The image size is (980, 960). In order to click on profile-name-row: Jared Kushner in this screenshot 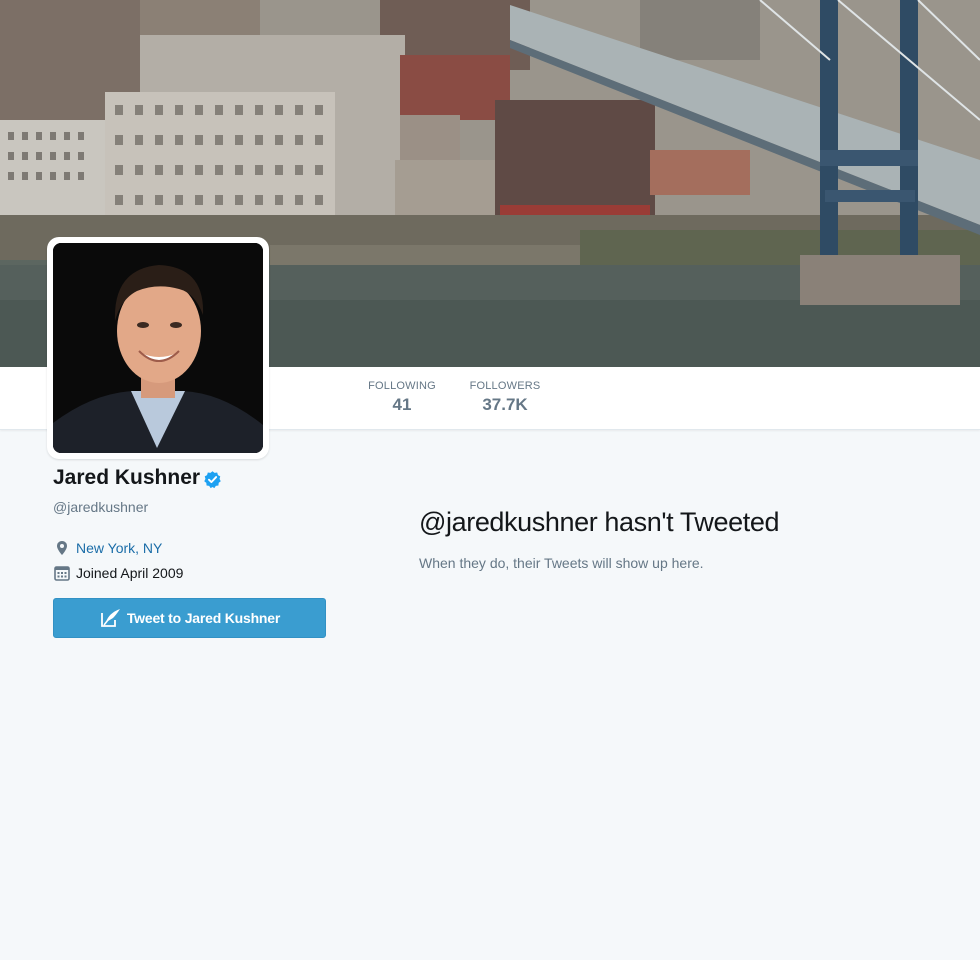, I will do `click(137, 478)`.